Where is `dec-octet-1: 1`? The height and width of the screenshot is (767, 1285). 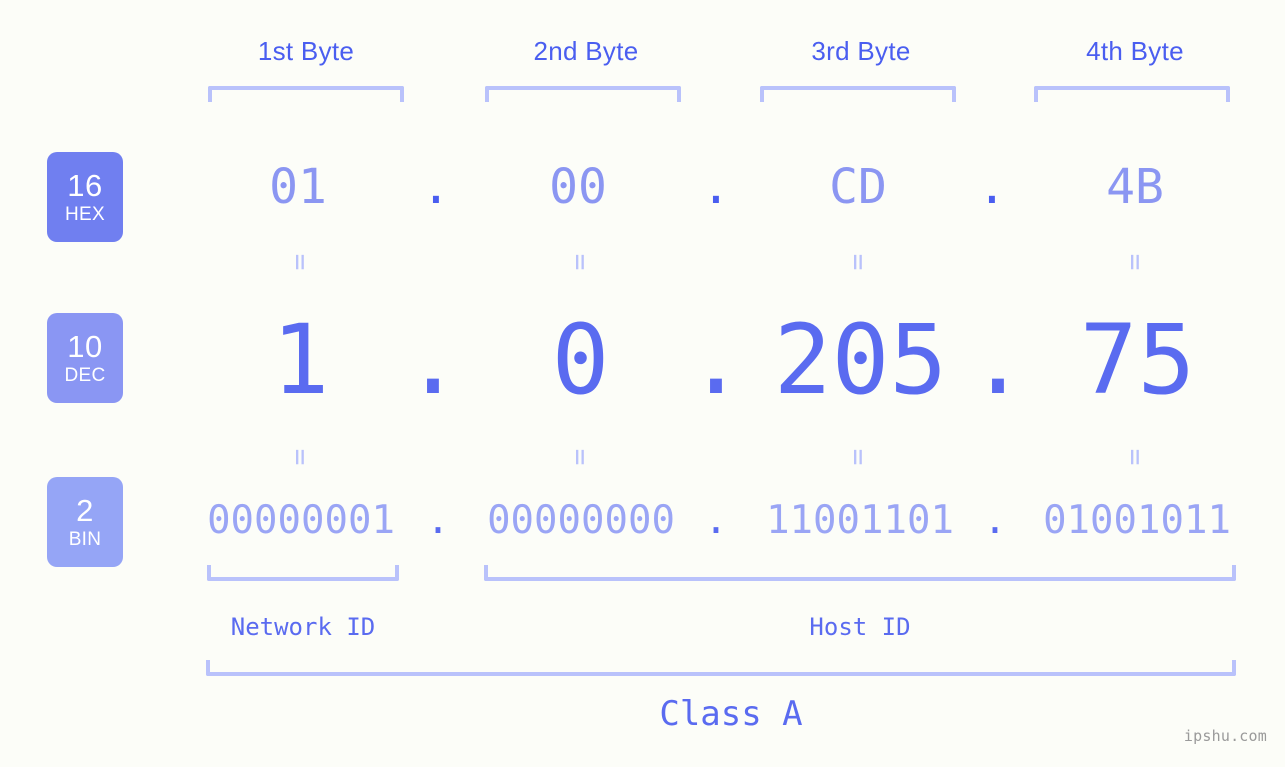
dec-octet-1: 1 is located at coordinates (300, 360).